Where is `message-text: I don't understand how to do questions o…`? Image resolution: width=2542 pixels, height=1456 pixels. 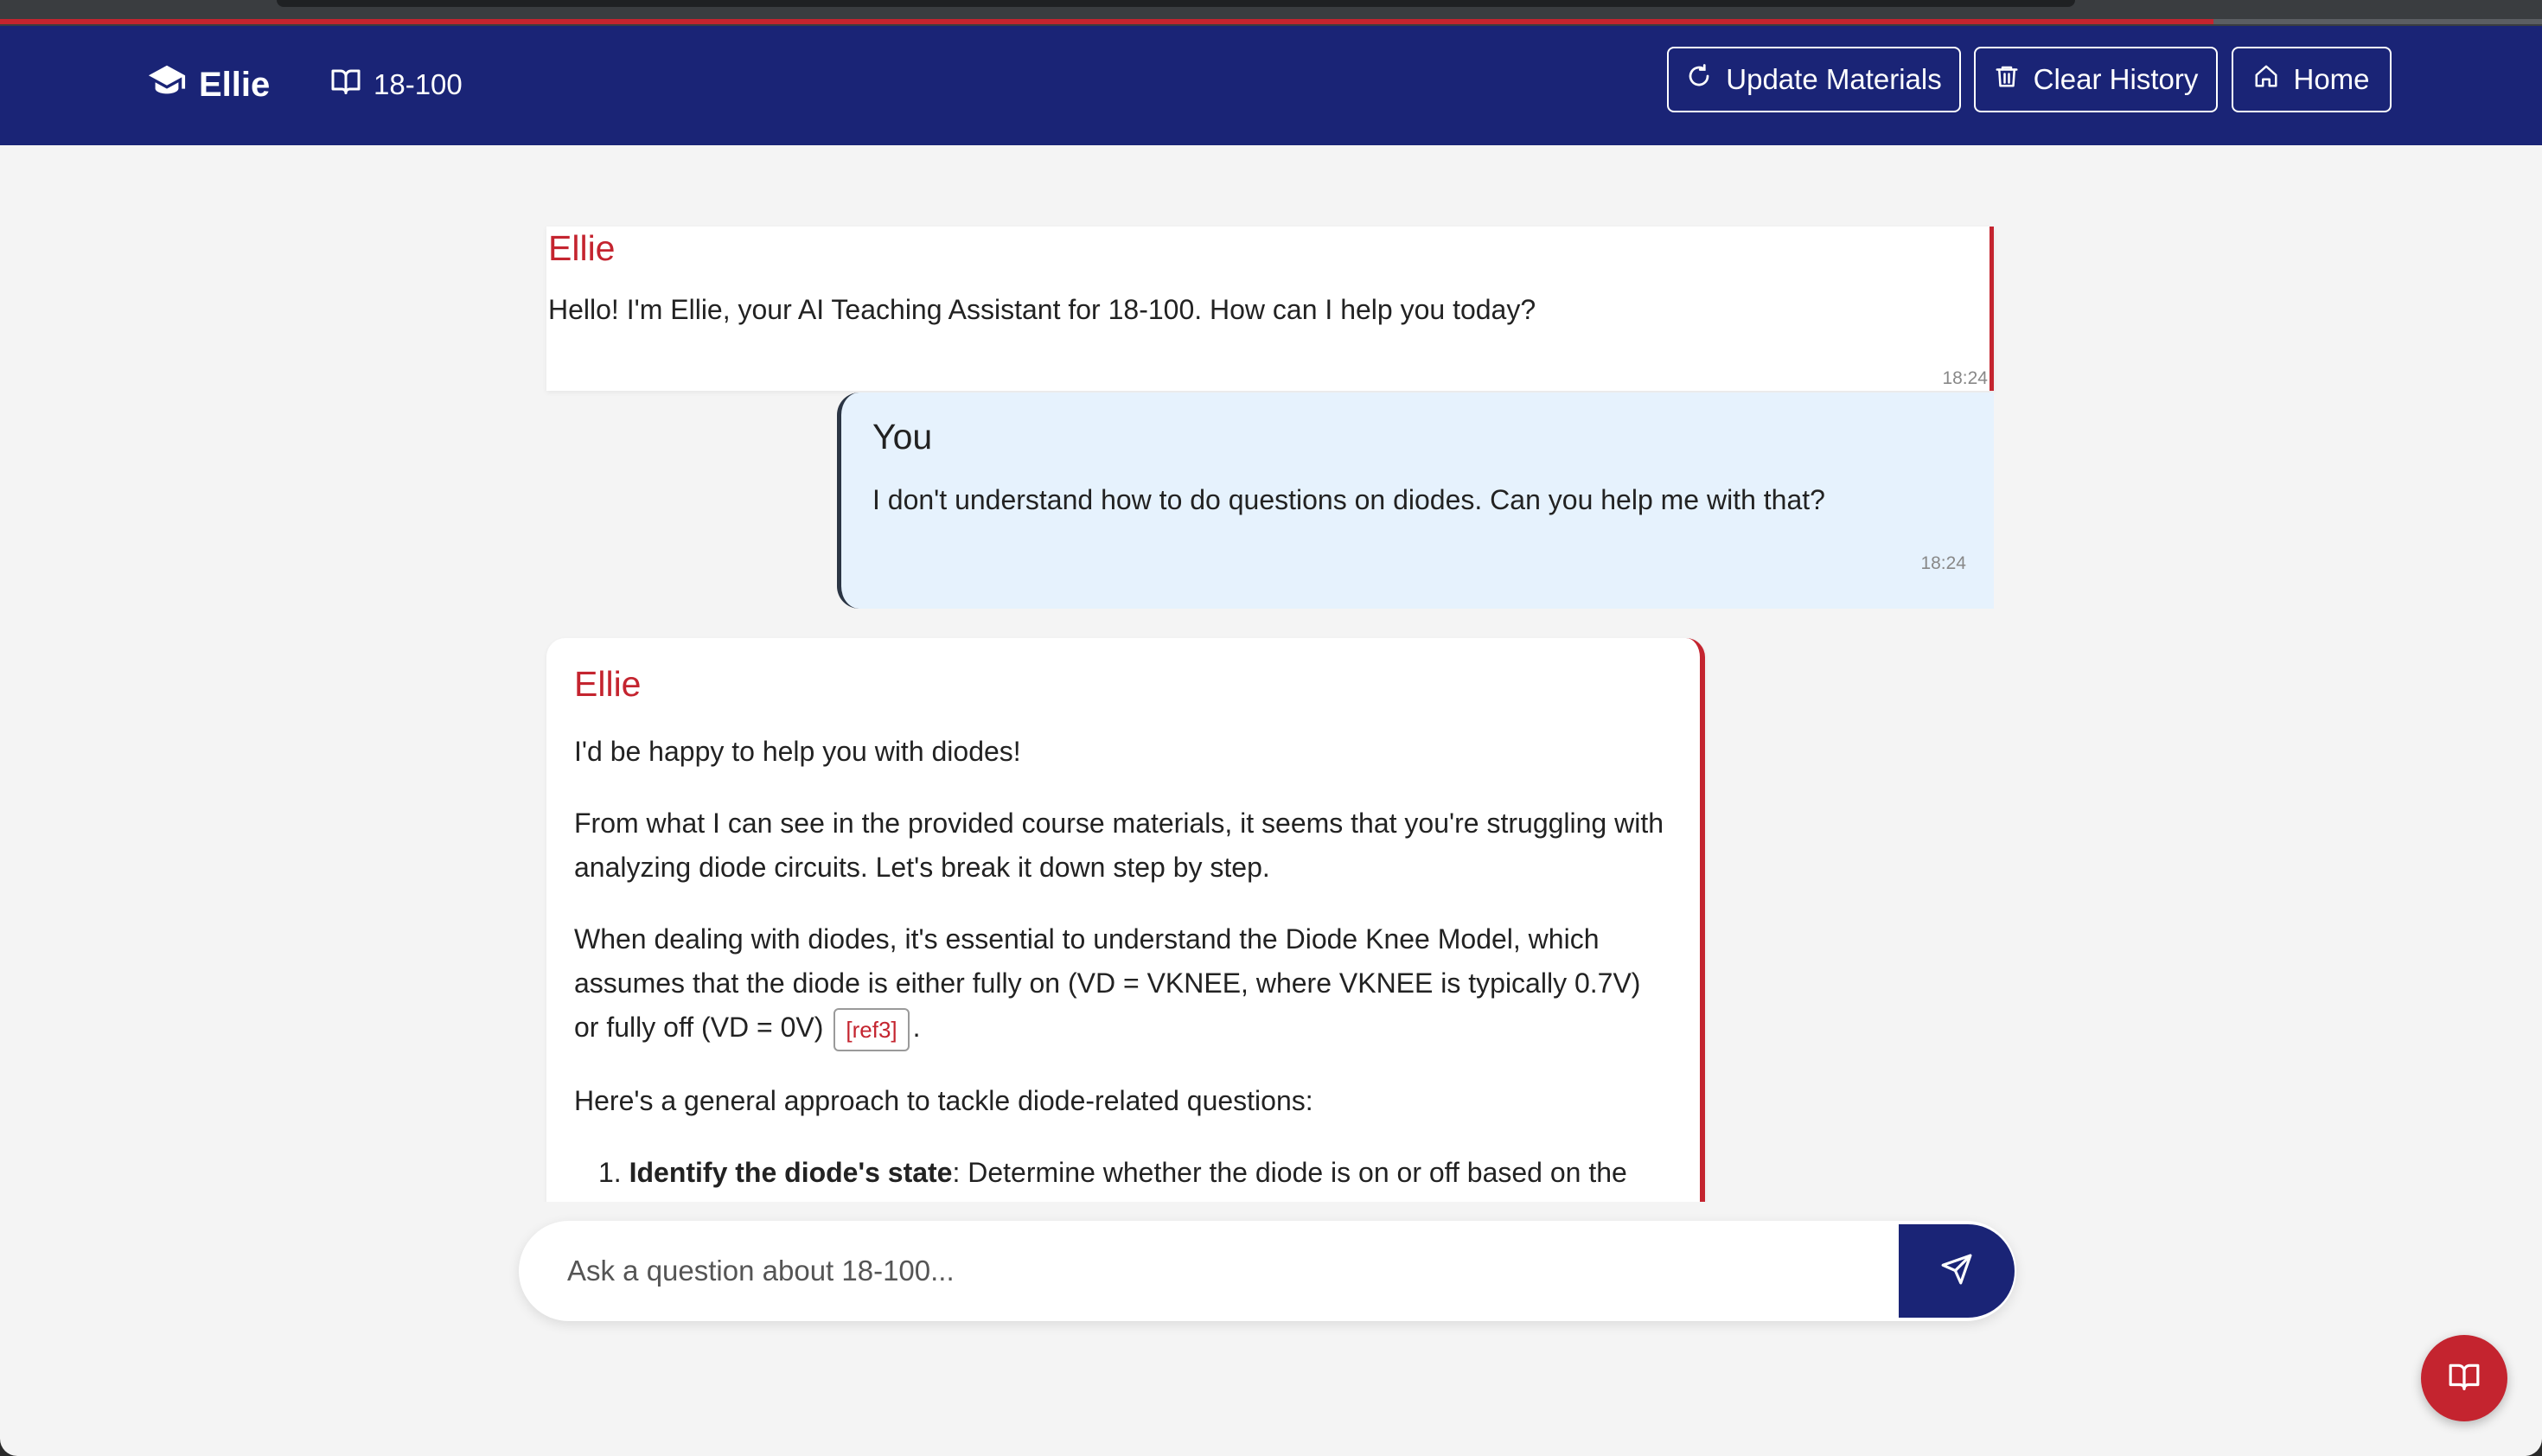
message-text: I don't understand how to do questions o… is located at coordinates (1348, 499).